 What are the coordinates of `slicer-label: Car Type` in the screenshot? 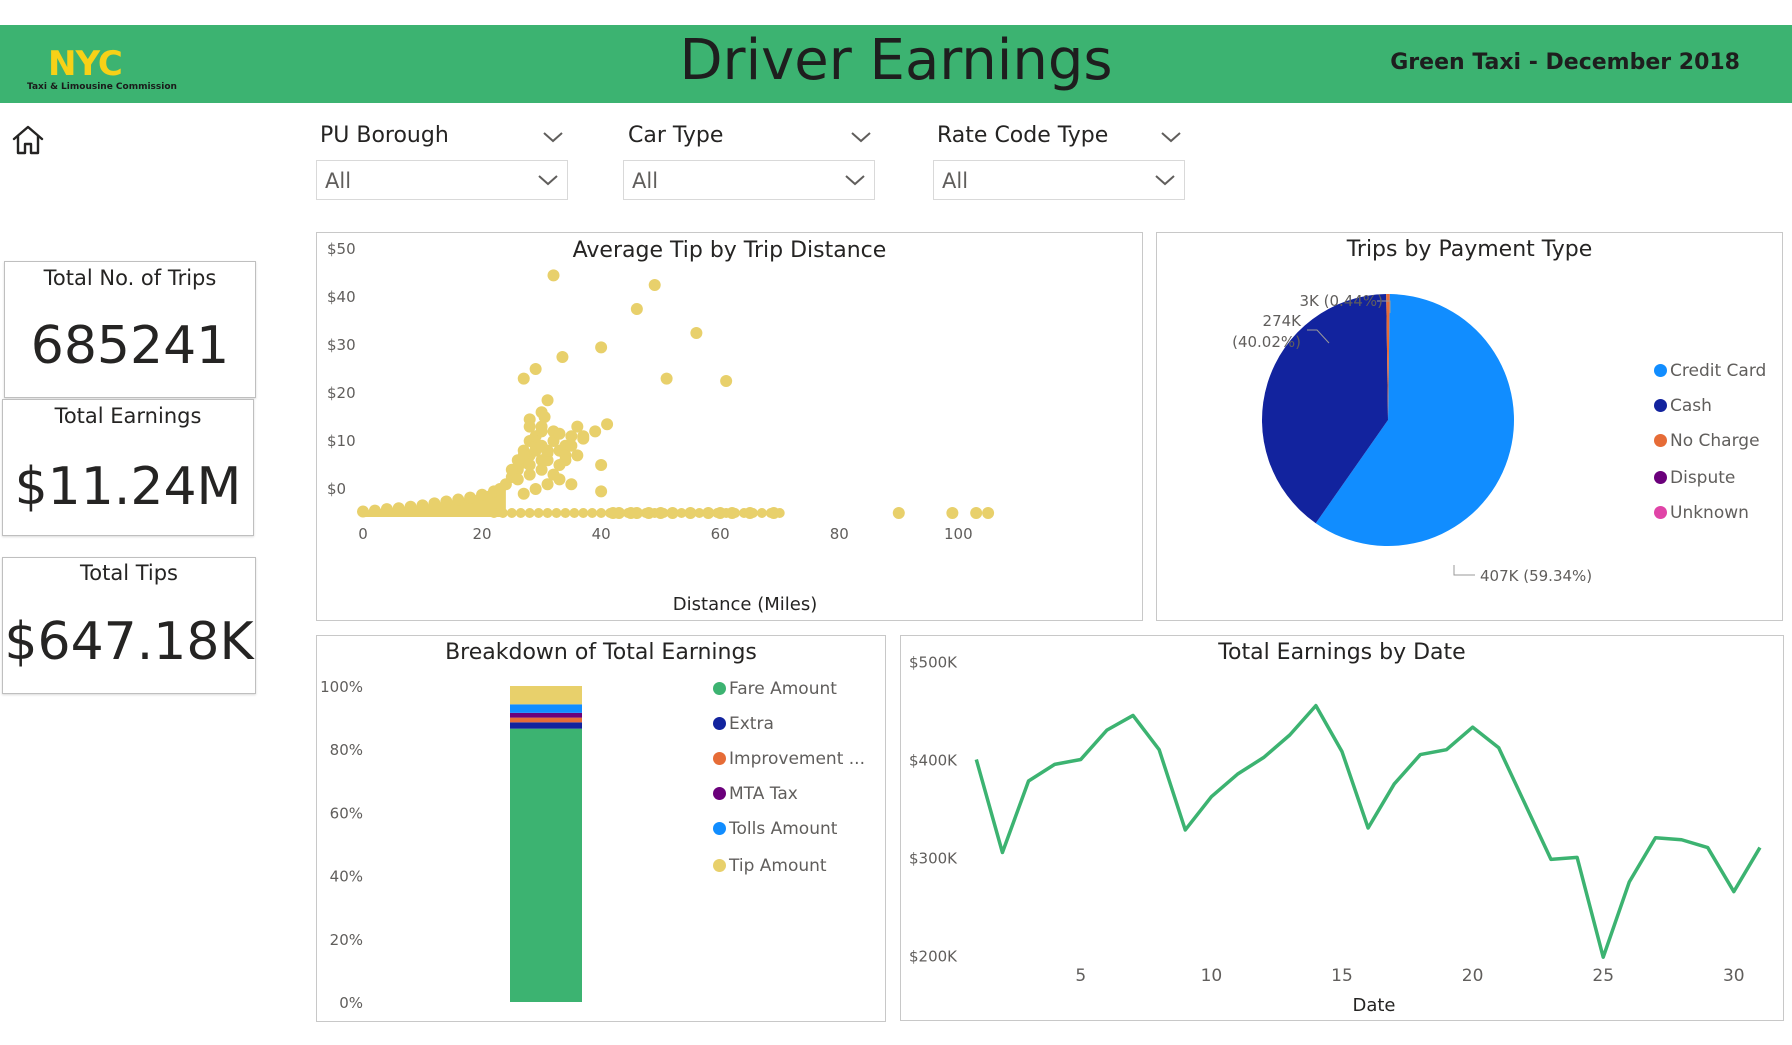 It's located at (676, 135).